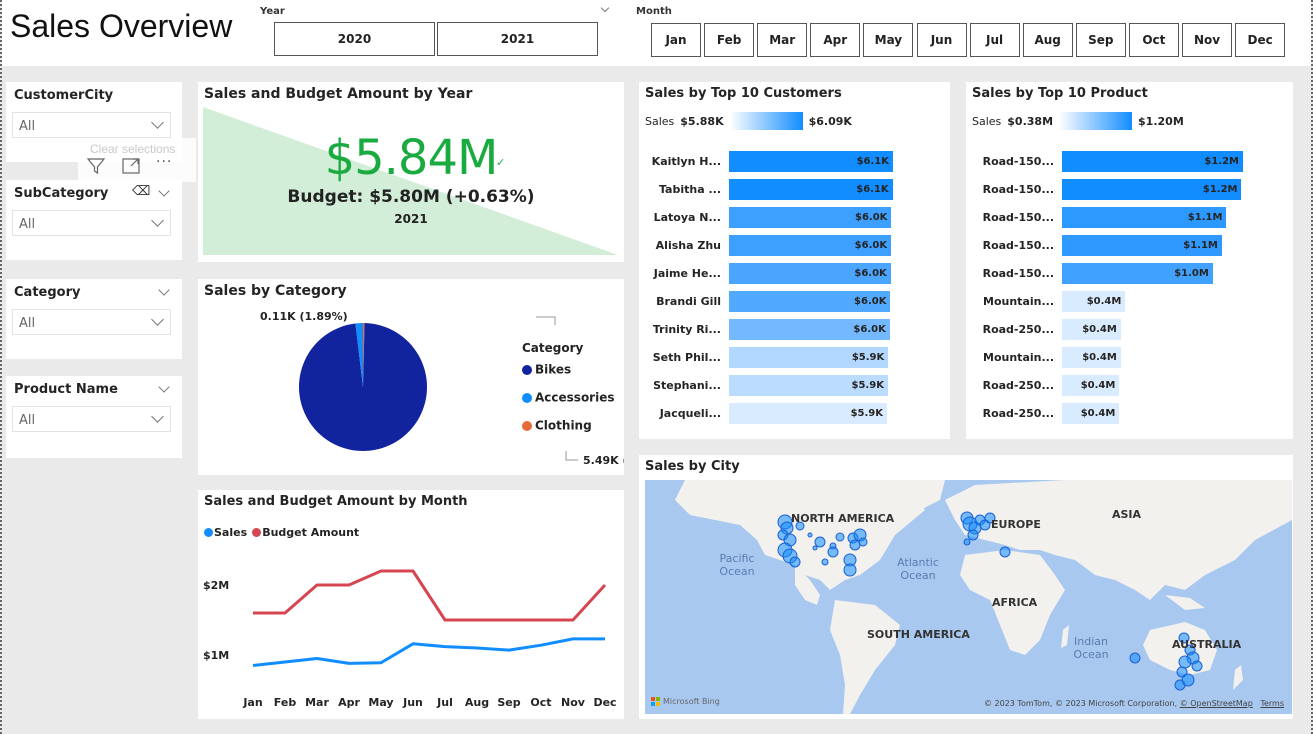  I want to click on customer-city-dropdown: All, so click(91, 125).